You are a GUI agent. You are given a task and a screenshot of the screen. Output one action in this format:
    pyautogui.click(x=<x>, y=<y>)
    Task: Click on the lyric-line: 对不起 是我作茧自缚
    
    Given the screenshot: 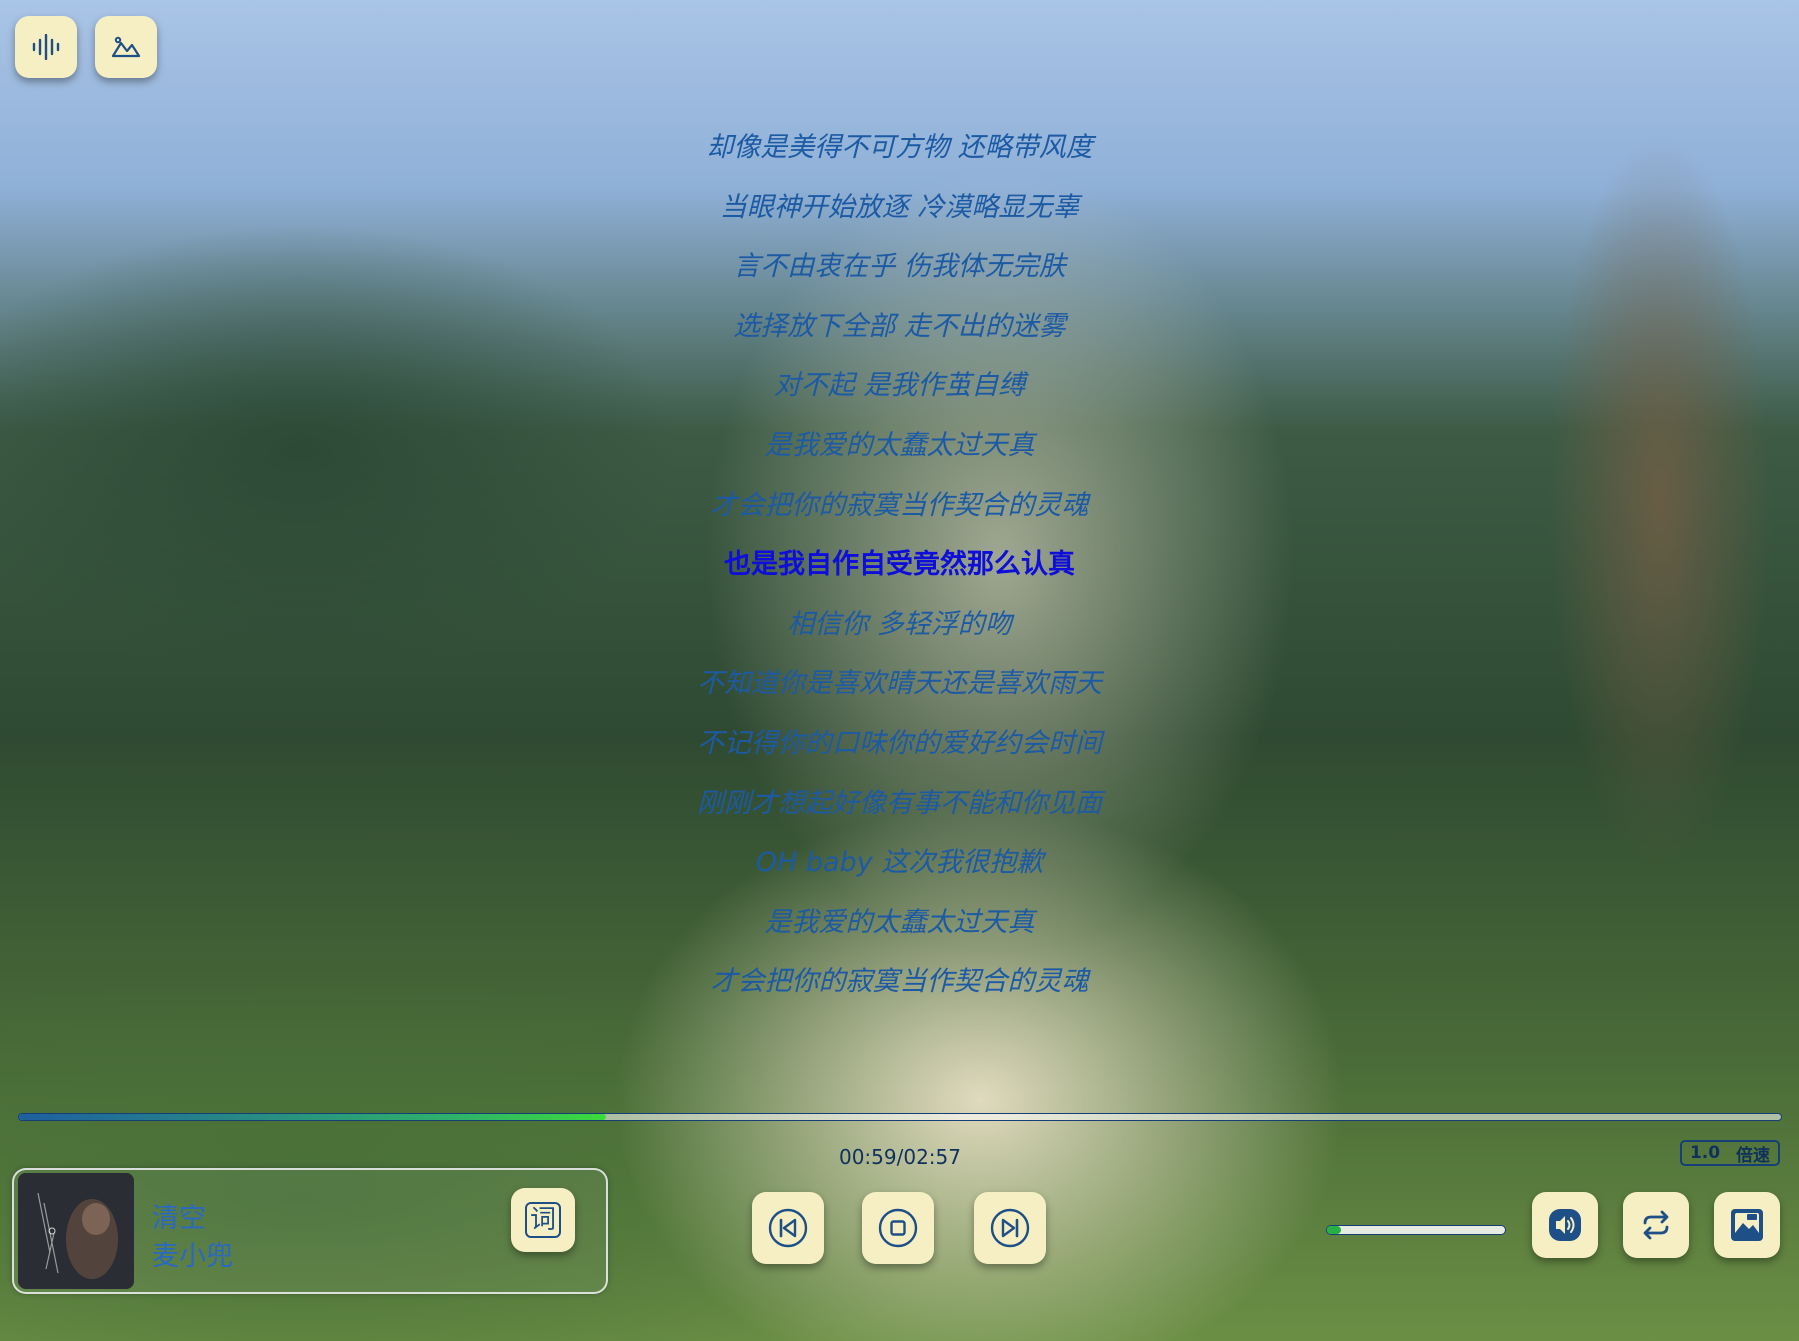 What is the action you would take?
    pyautogui.click(x=900, y=386)
    